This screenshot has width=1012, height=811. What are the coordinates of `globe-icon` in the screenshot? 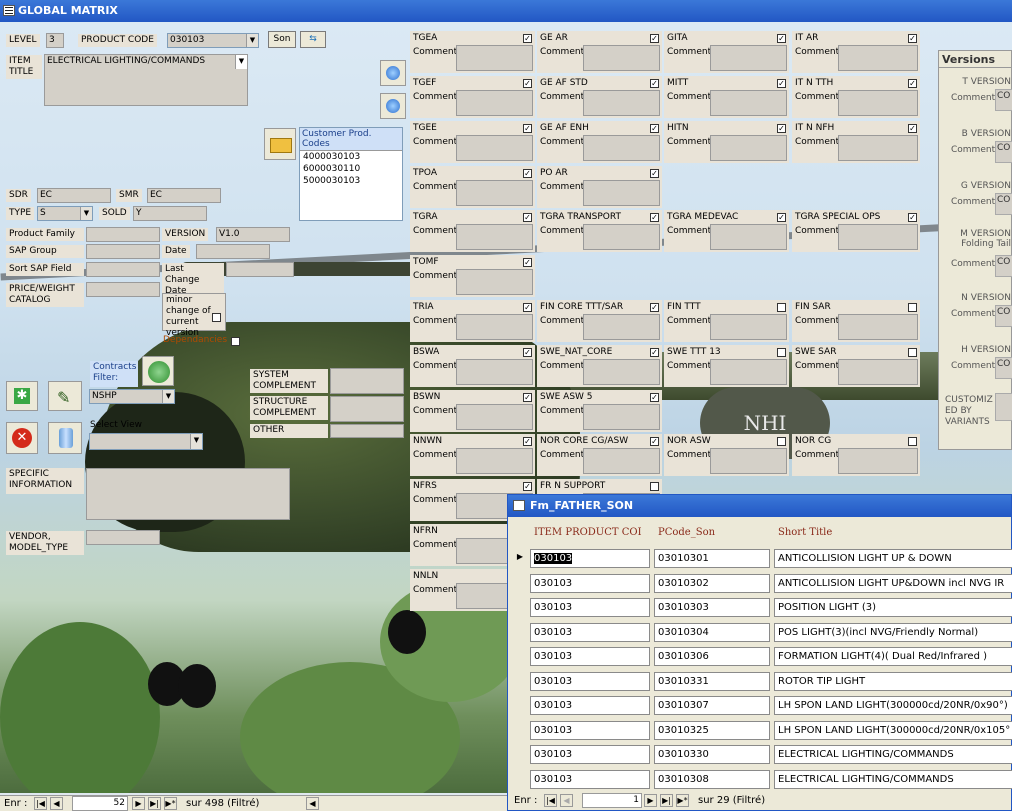 It's located at (393, 73).